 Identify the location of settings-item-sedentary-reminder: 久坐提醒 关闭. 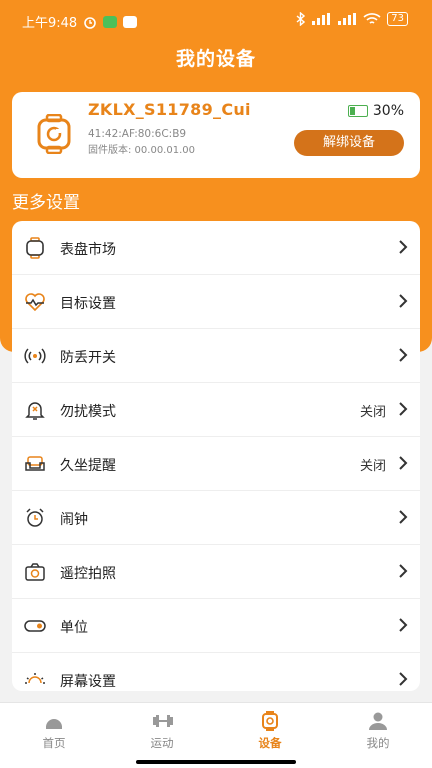
(216, 464).